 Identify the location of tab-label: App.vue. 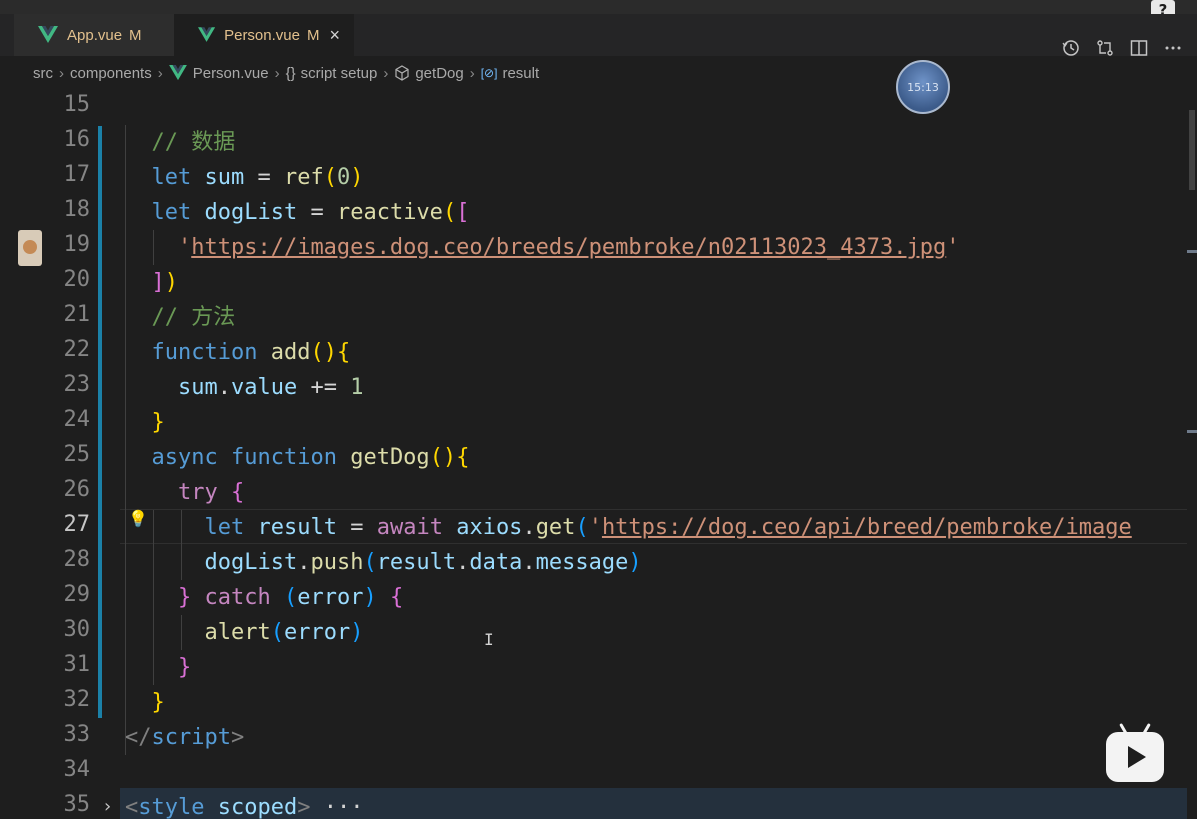
(95, 35).